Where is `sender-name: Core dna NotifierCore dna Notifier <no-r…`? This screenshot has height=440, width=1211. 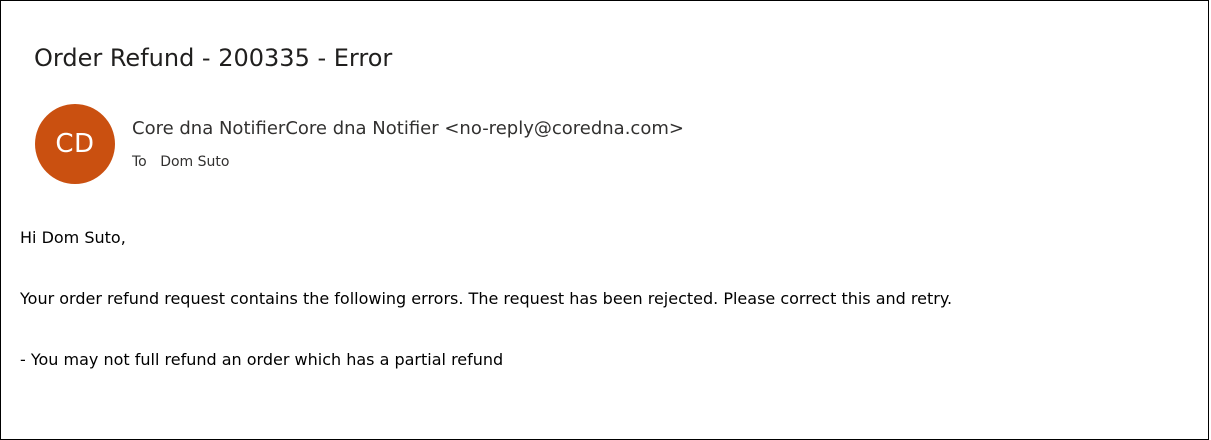 sender-name: Core dna NotifierCore dna Notifier <no-r… is located at coordinates (408, 129).